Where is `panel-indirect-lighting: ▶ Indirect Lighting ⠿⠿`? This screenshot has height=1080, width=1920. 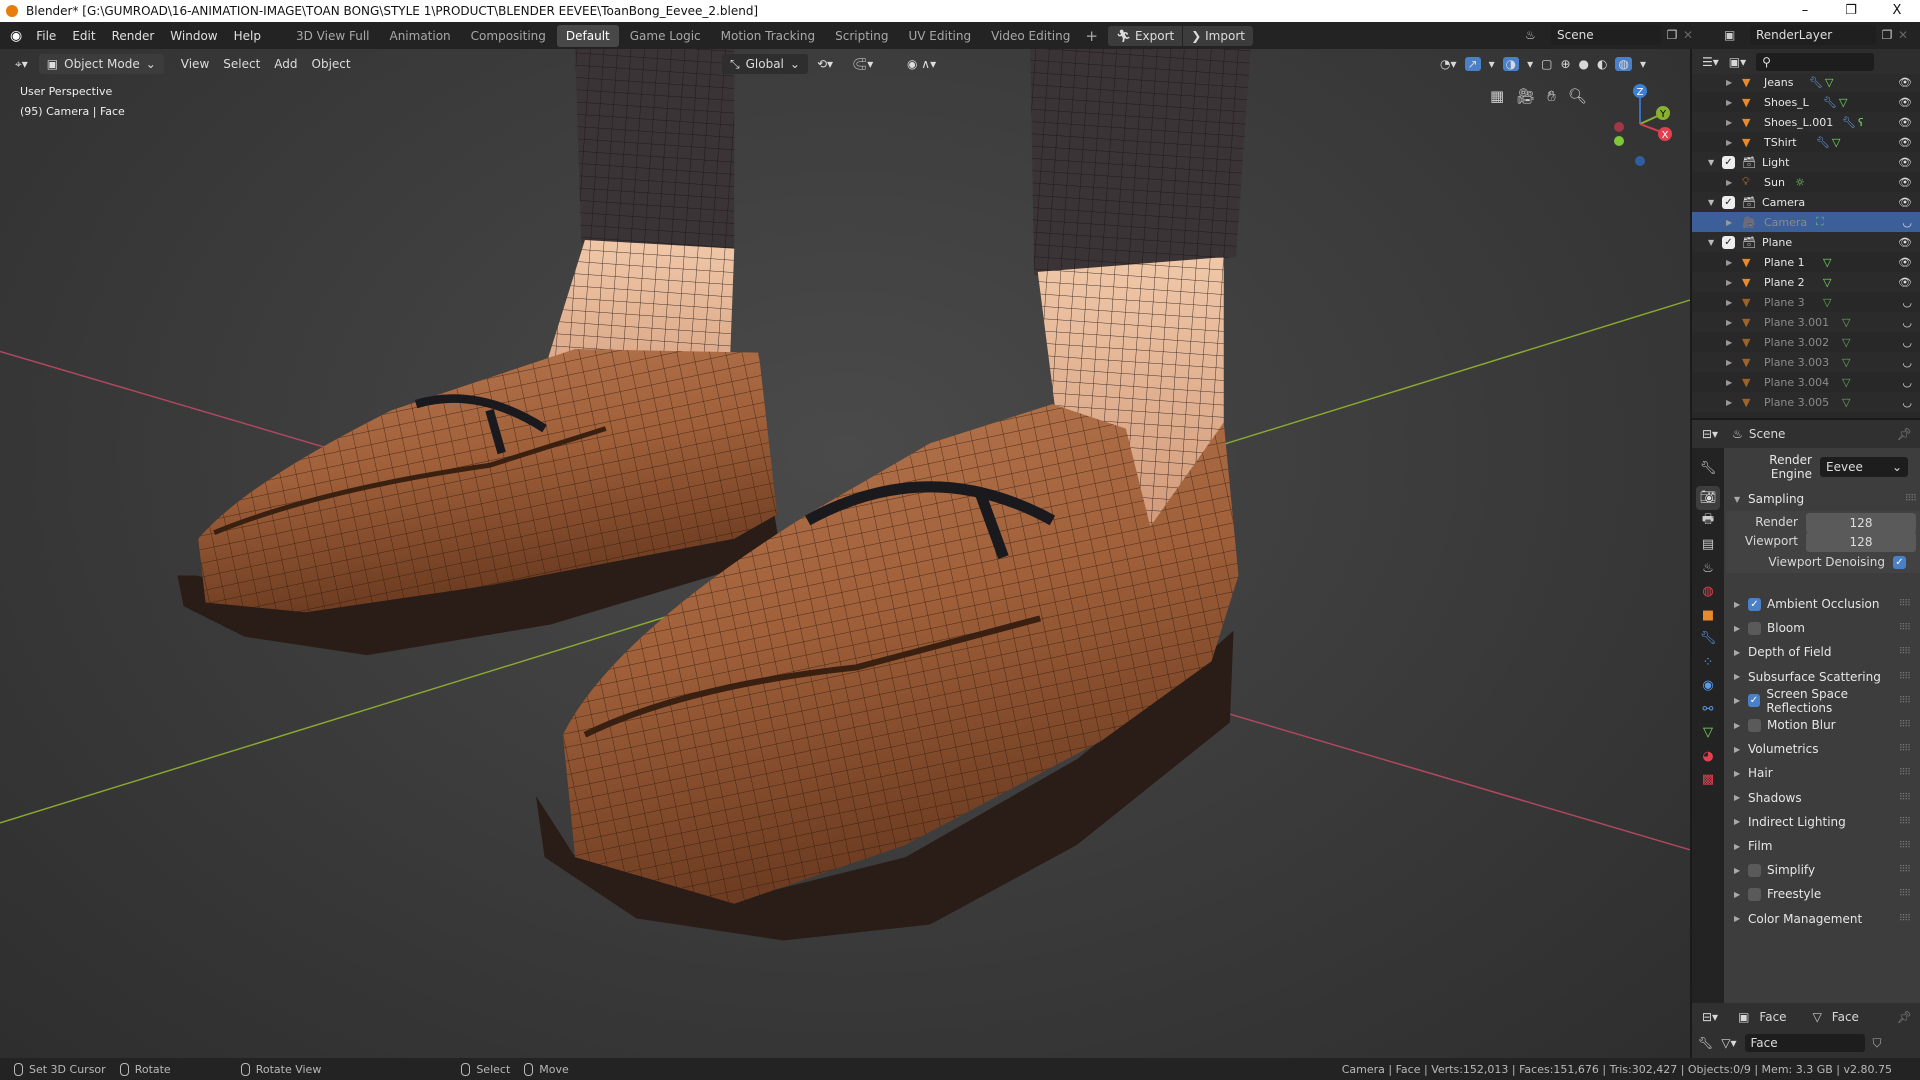
panel-indirect-lighting: ▶ Indirect Lighting ⠿⠿ is located at coordinates (1824, 822).